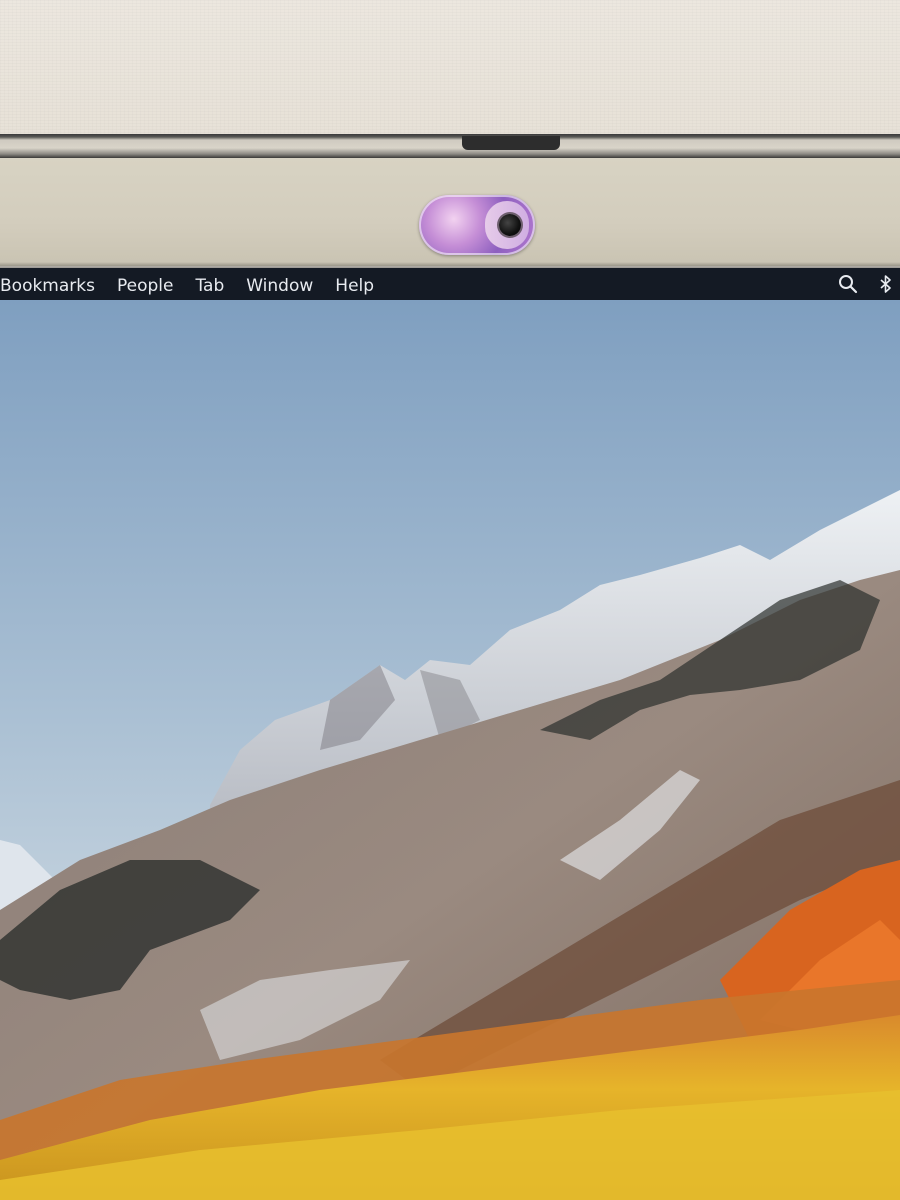  I want to click on menu-window: Window, so click(279, 284).